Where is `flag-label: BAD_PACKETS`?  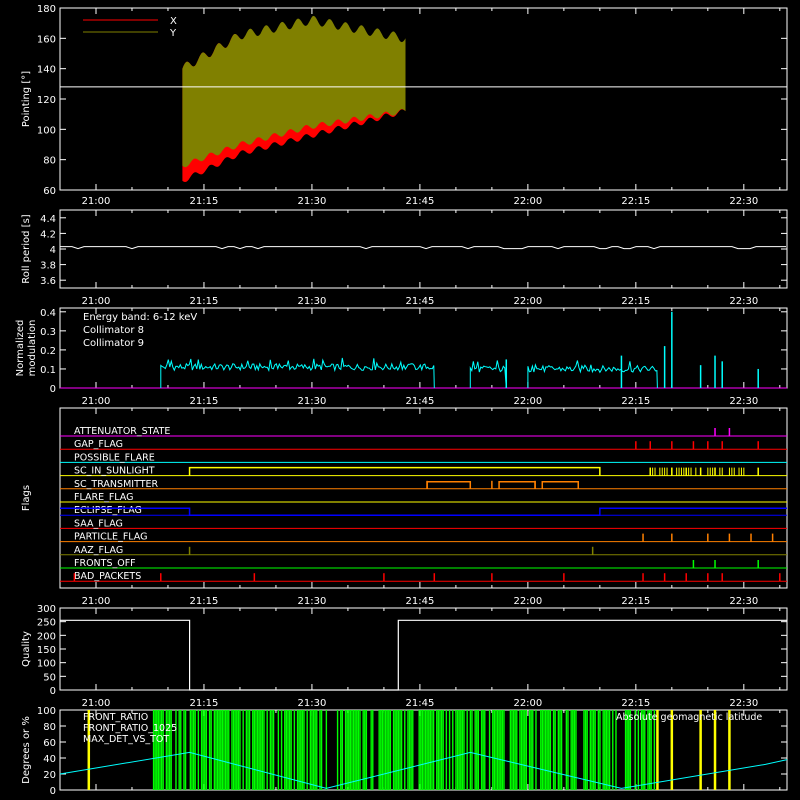 flag-label: BAD_PACKETS is located at coordinates (107, 576).